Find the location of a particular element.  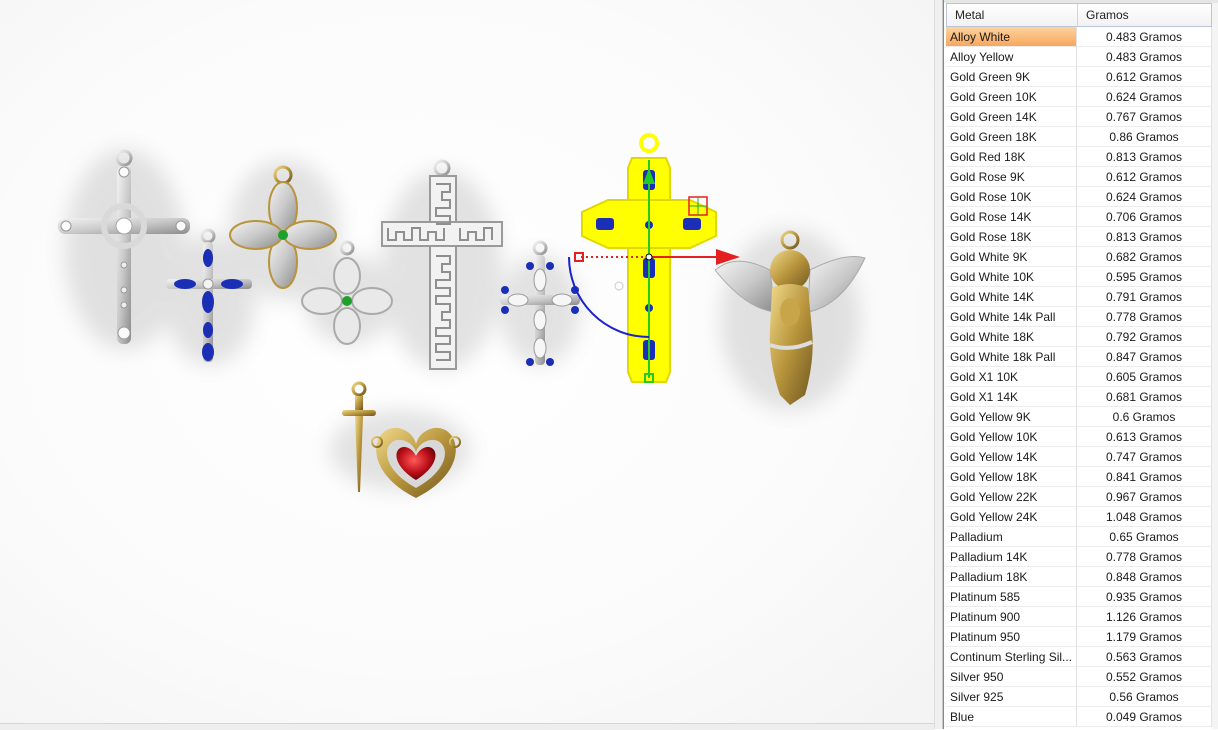

metal-name-cell: Gold Rose 9K is located at coordinates (1011, 177).